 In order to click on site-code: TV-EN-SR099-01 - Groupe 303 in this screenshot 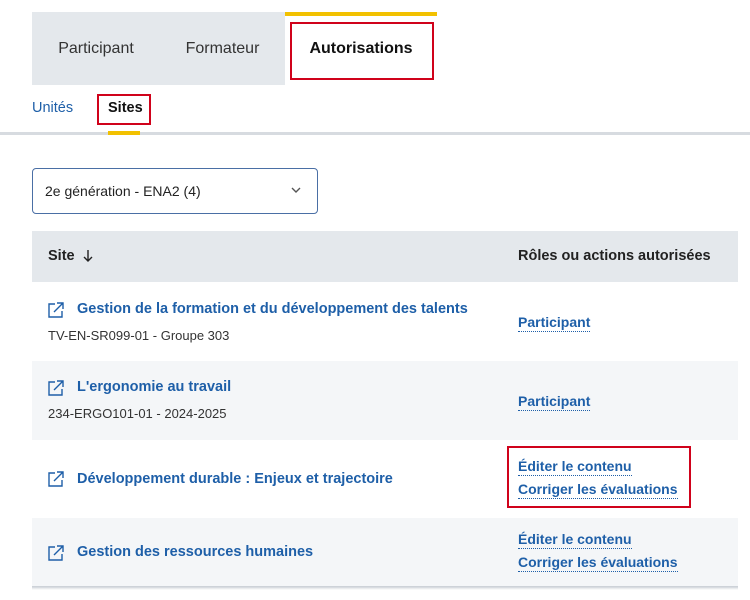, I will do `click(139, 335)`.